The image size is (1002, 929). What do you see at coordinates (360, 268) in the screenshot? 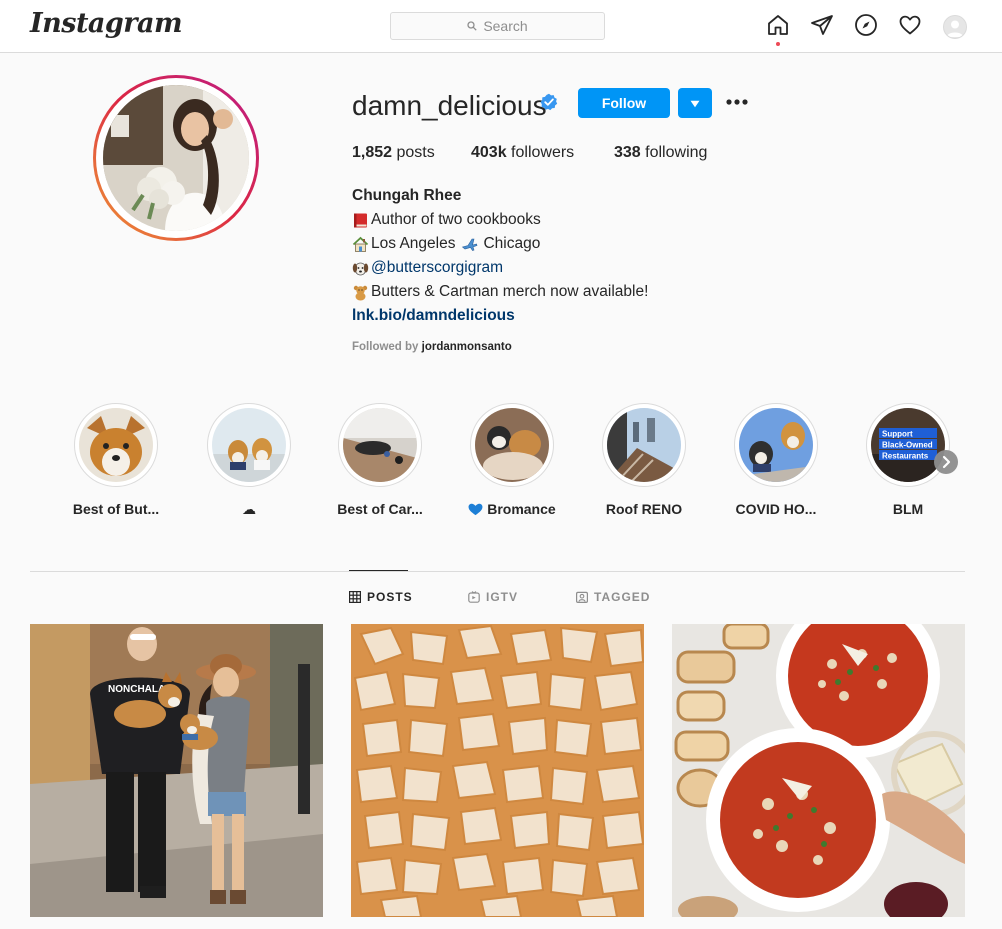
I see `dog-face-icon` at bounding box center [360, 268].